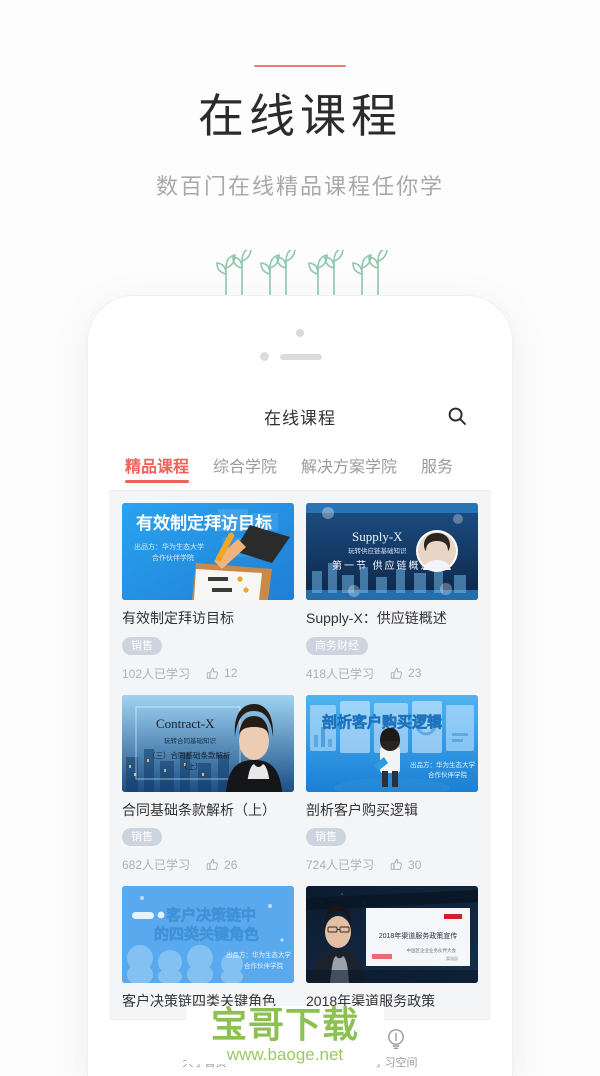  What do you see at coordinates (377, 550) in the screenshot?
I see `svg-text: 玩转供应链基础知识` at bounding box center [377, 550].